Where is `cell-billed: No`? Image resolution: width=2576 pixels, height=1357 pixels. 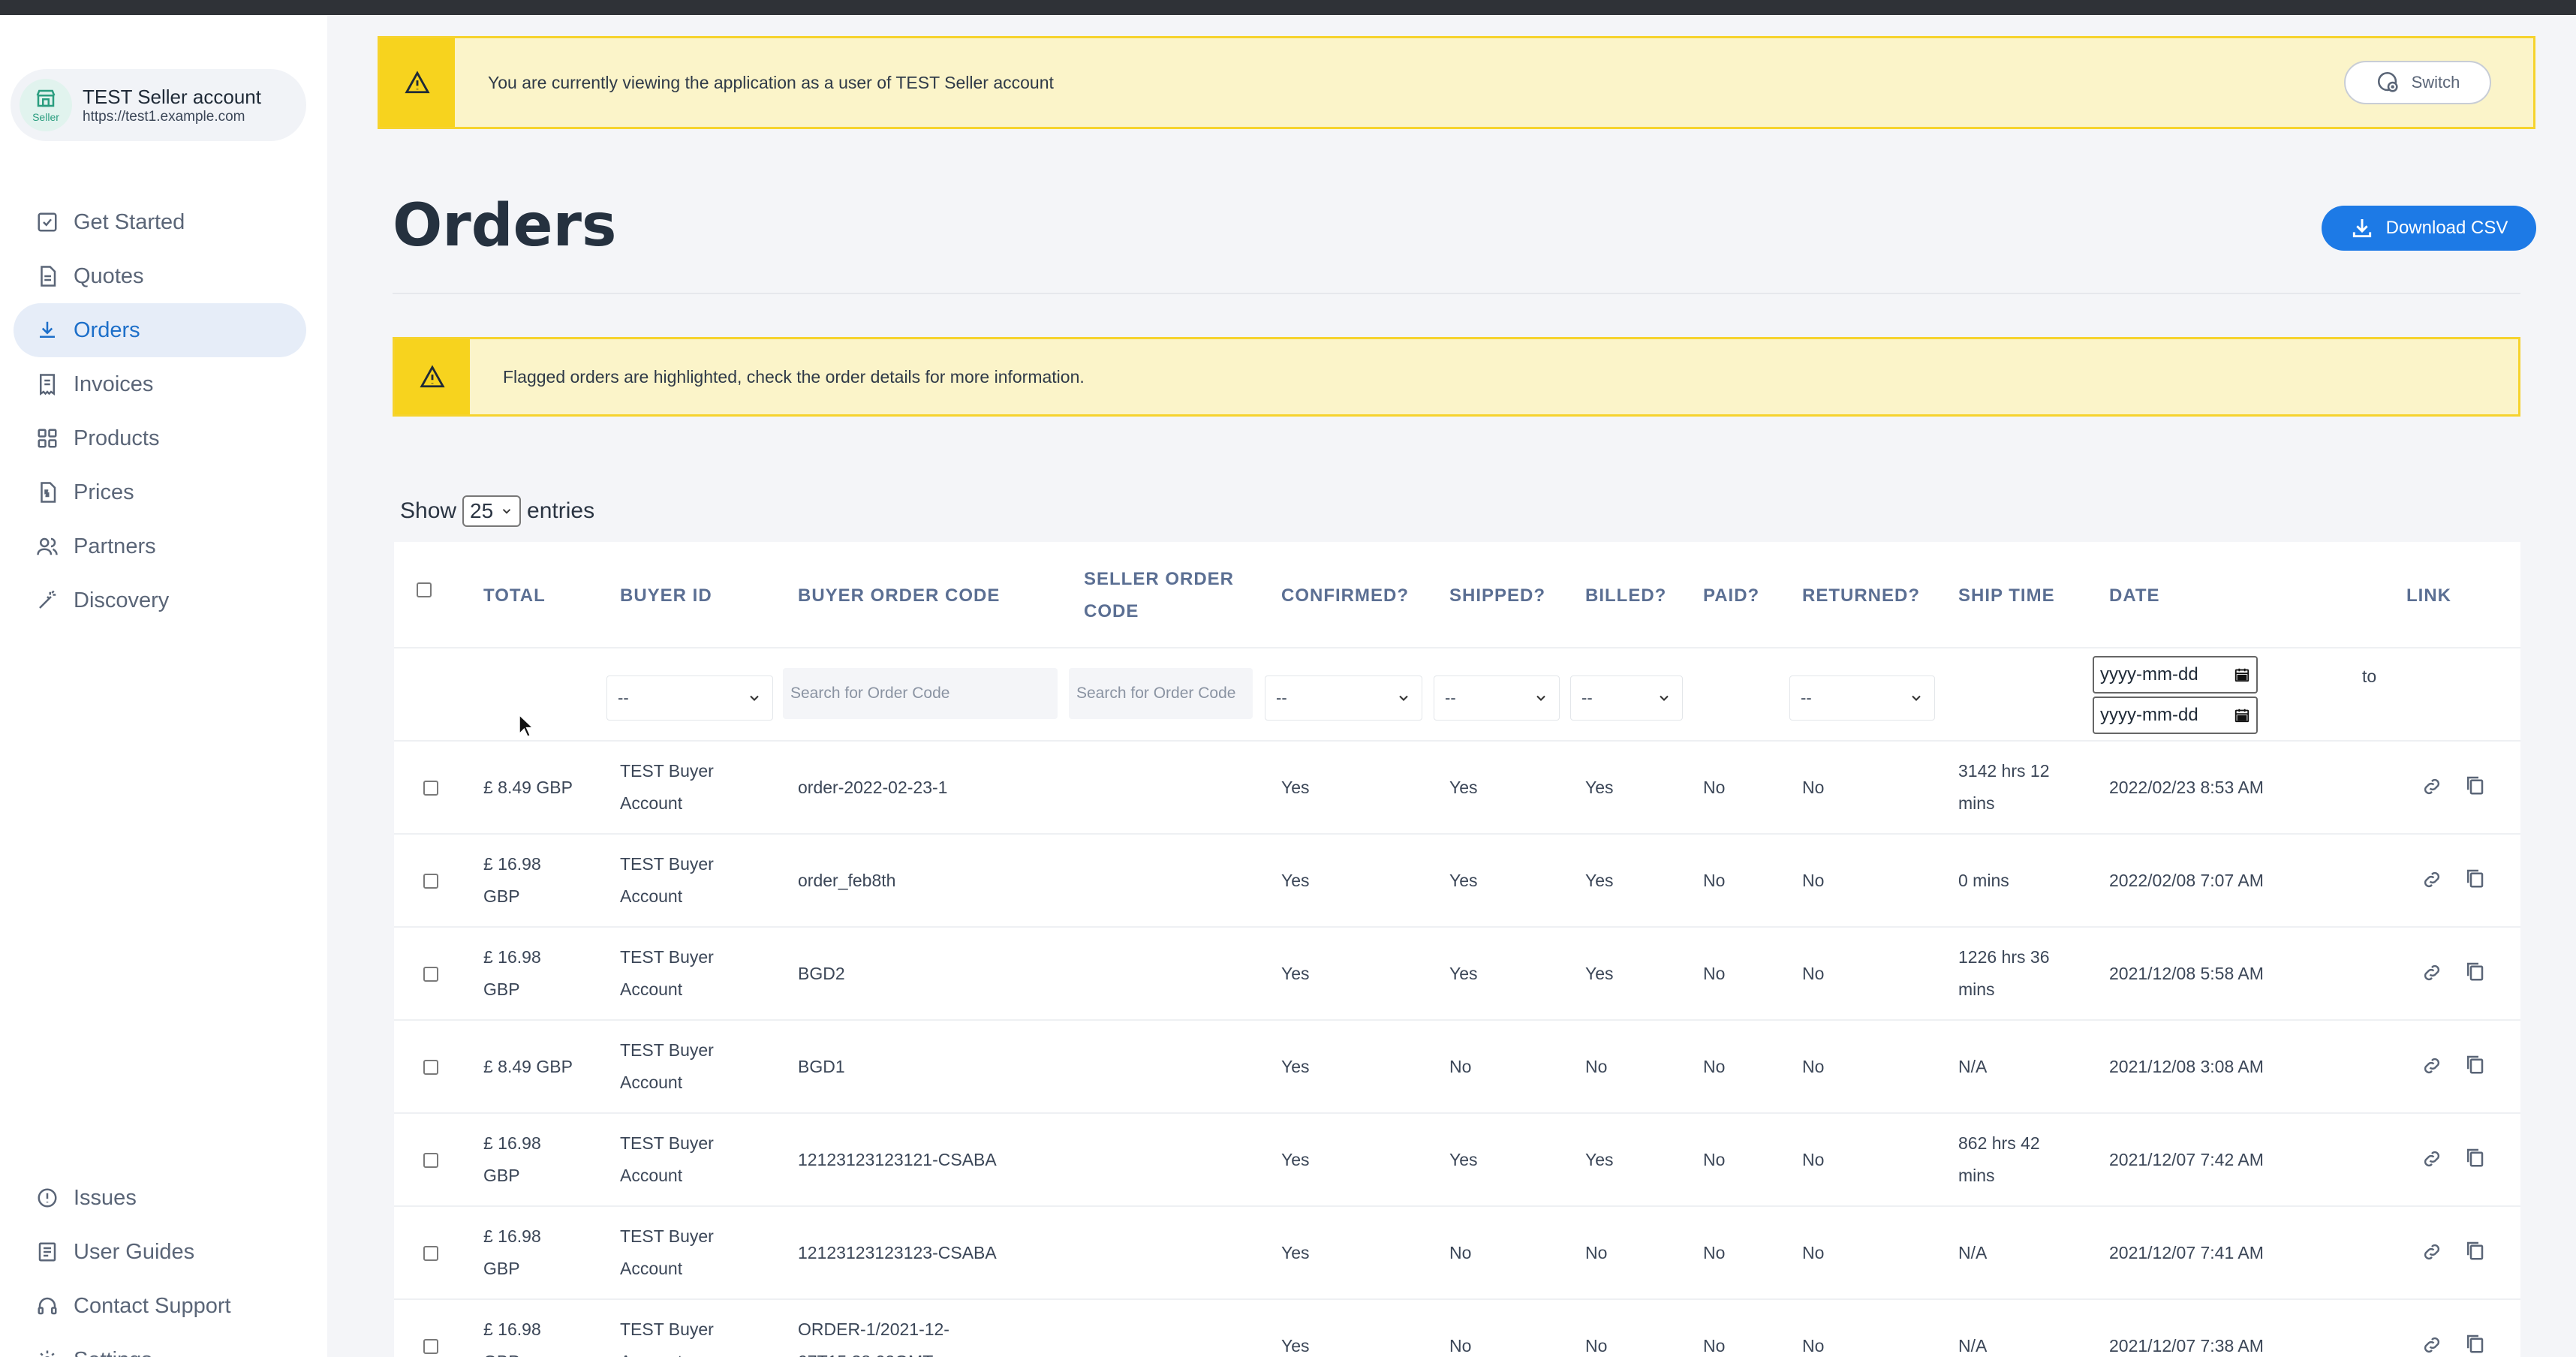 cell-billed: No is located at coordinates (1597, 1252).